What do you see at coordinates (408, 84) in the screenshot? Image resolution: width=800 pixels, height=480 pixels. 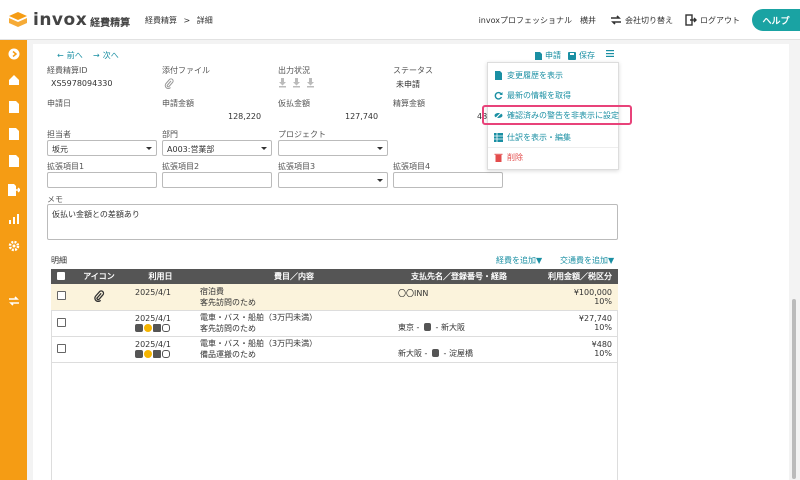 I see `status-value: 未申請` at bounding box center [408, 84].